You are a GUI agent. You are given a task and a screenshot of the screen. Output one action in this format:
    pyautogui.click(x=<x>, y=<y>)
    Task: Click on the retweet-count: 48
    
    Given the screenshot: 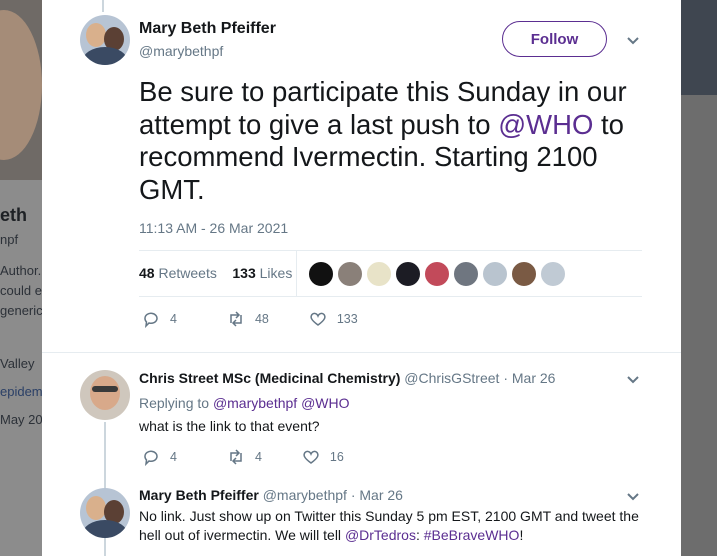 What is the action you would take?
    pyautogui.click(x=261, y=319)
    